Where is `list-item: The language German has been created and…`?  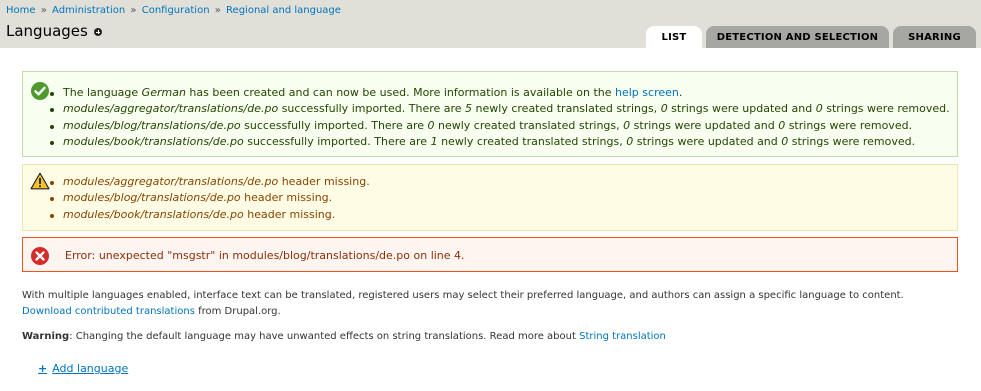
list-item: The language German has been created and… is located at coordinates (500, 93).